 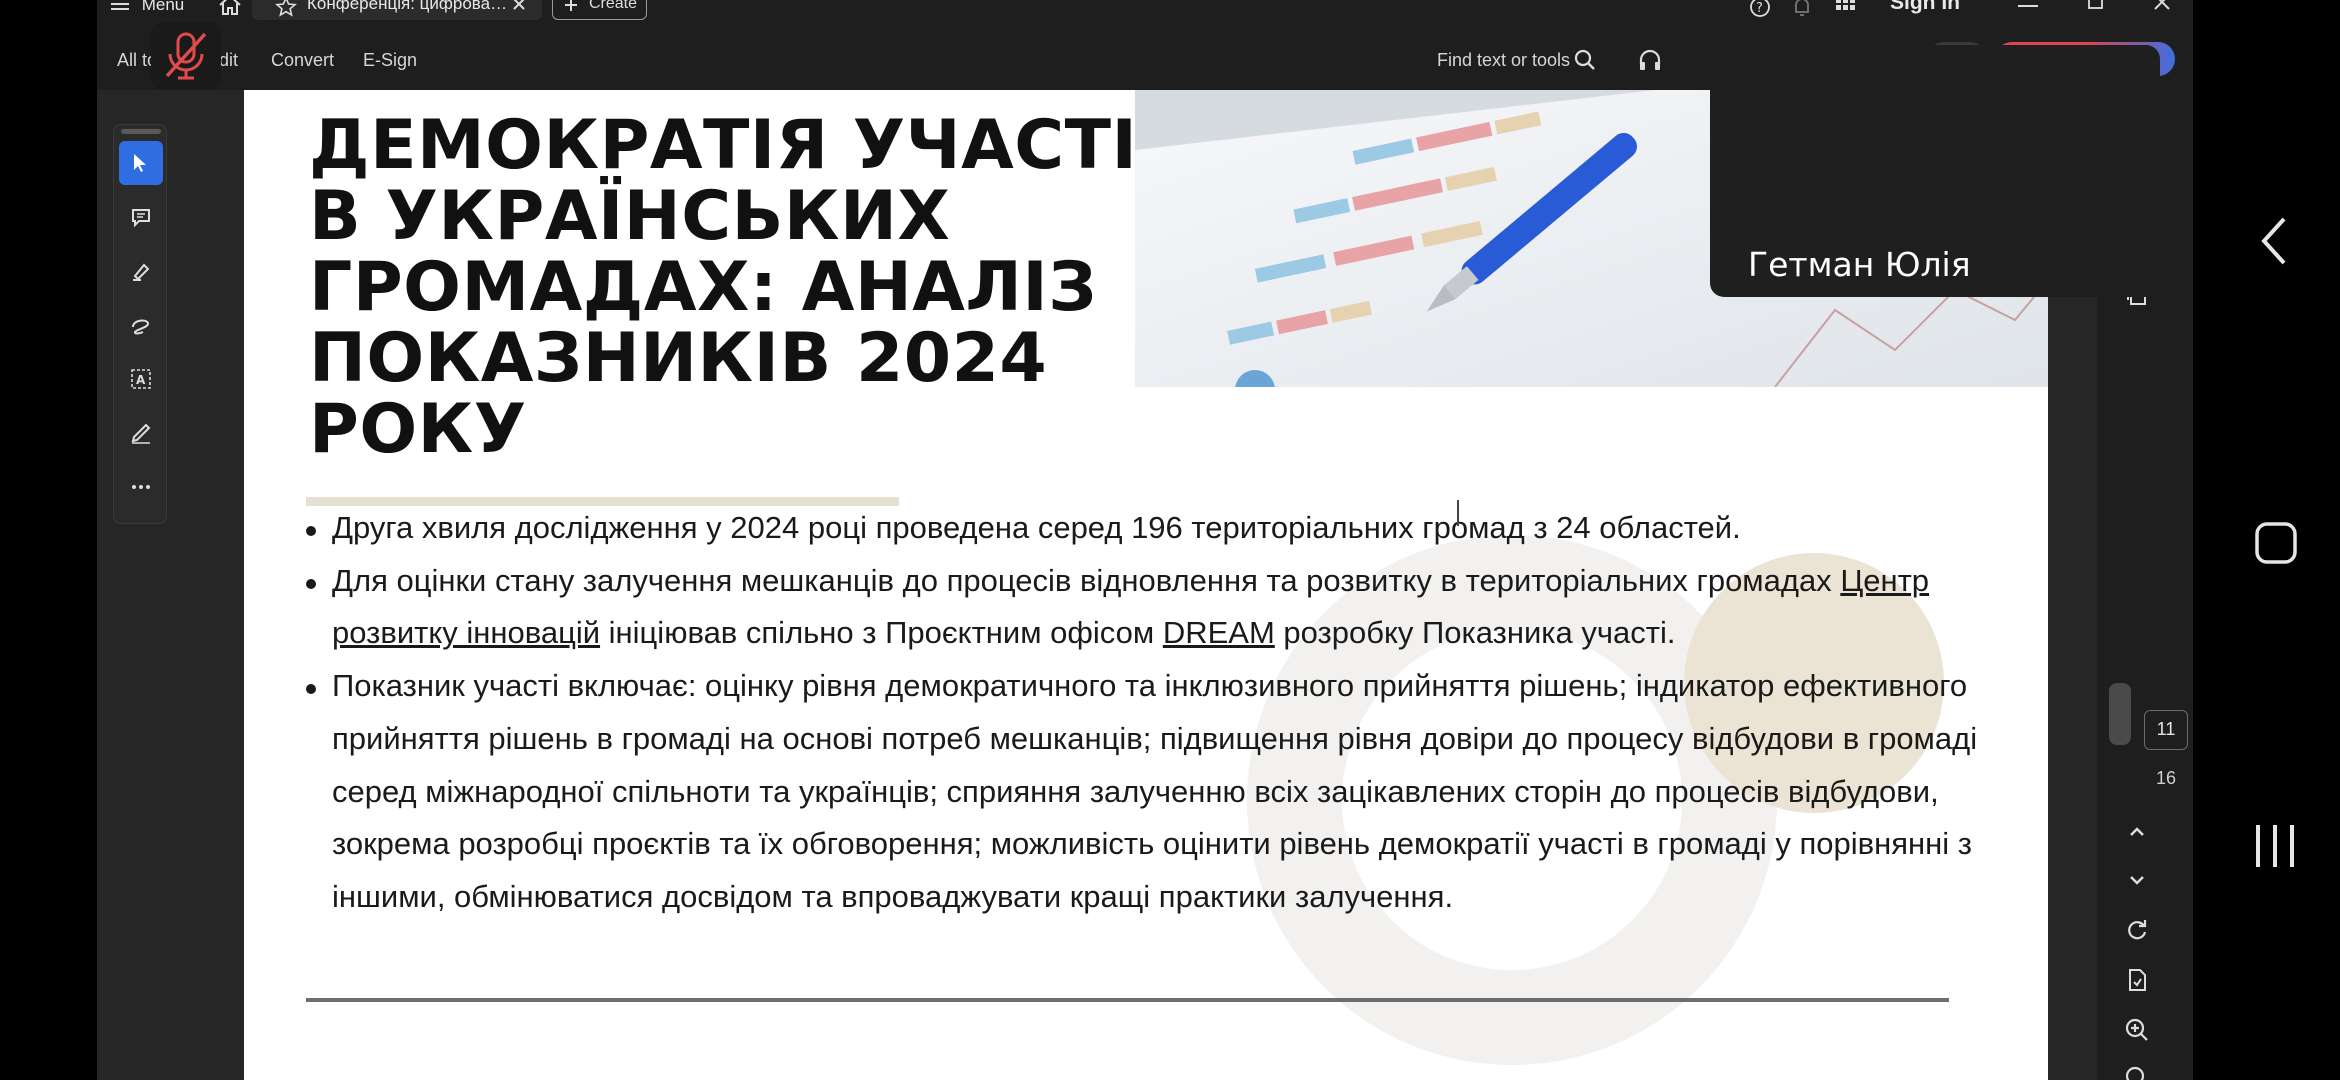 I want to click on menu-label: Menu, so click(x=163, y=7).